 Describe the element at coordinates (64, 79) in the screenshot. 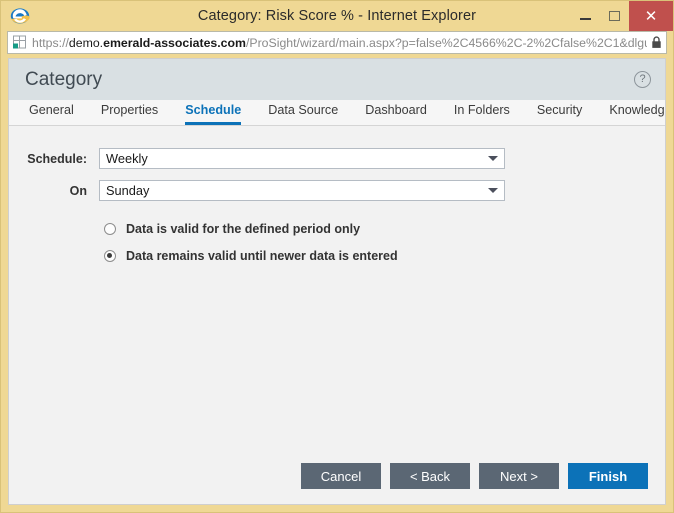

I see `page-title: Category` at that location.